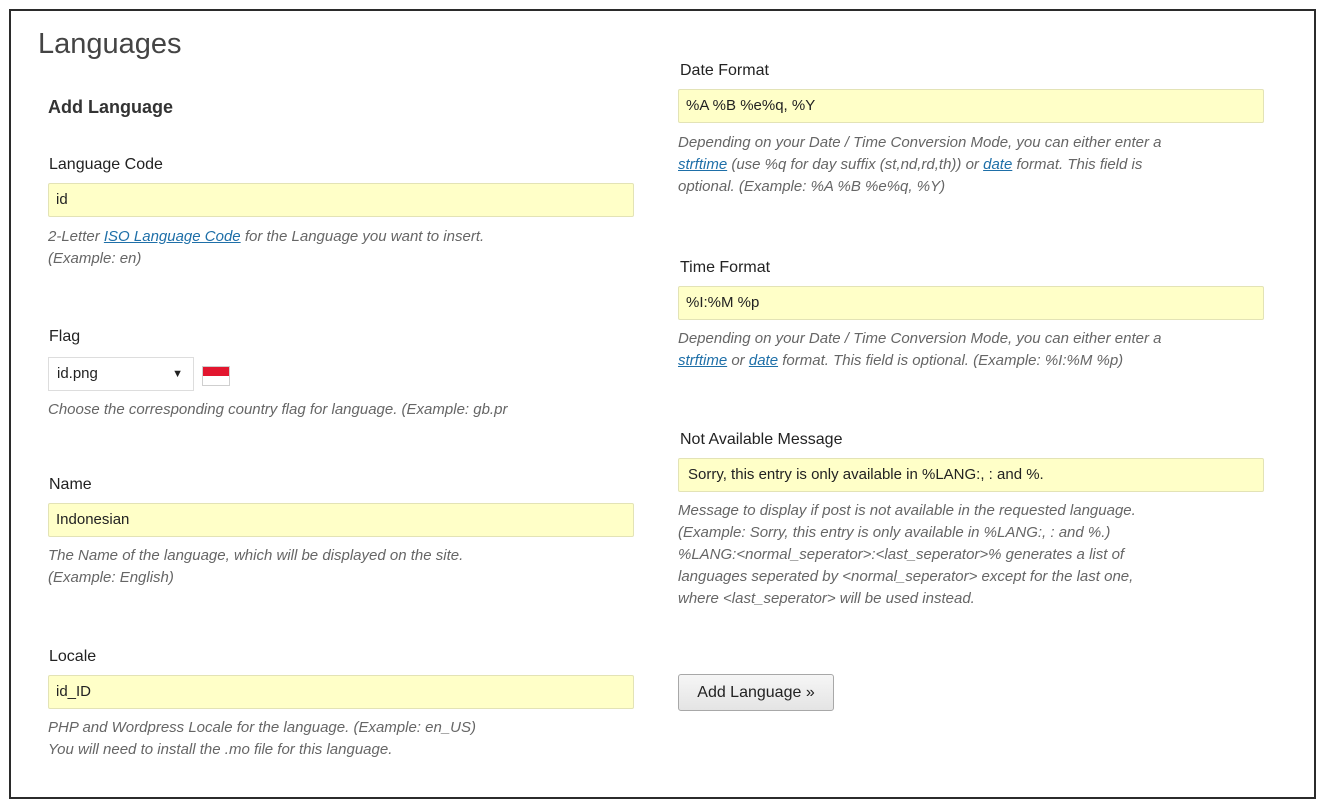 The image size is (1326, 799). I want to click on date-format-label: Date Format, so click(724, 70).